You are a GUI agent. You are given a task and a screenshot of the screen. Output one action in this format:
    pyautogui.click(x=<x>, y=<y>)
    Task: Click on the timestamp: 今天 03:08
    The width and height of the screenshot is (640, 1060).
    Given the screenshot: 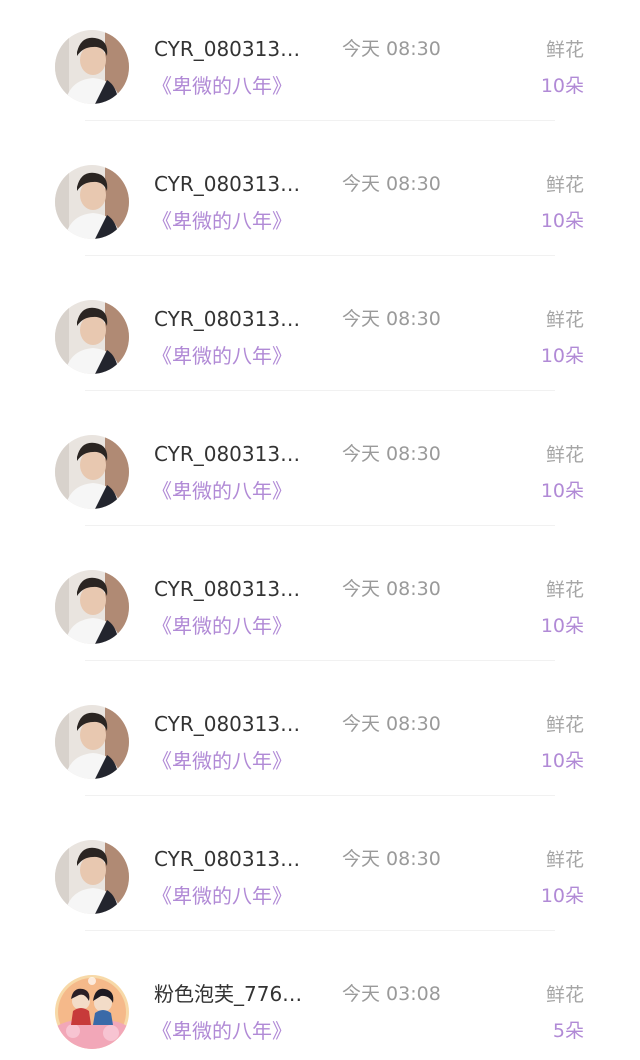 What is the action you would take?
    pyautogui.click(x=391, y=994)
    